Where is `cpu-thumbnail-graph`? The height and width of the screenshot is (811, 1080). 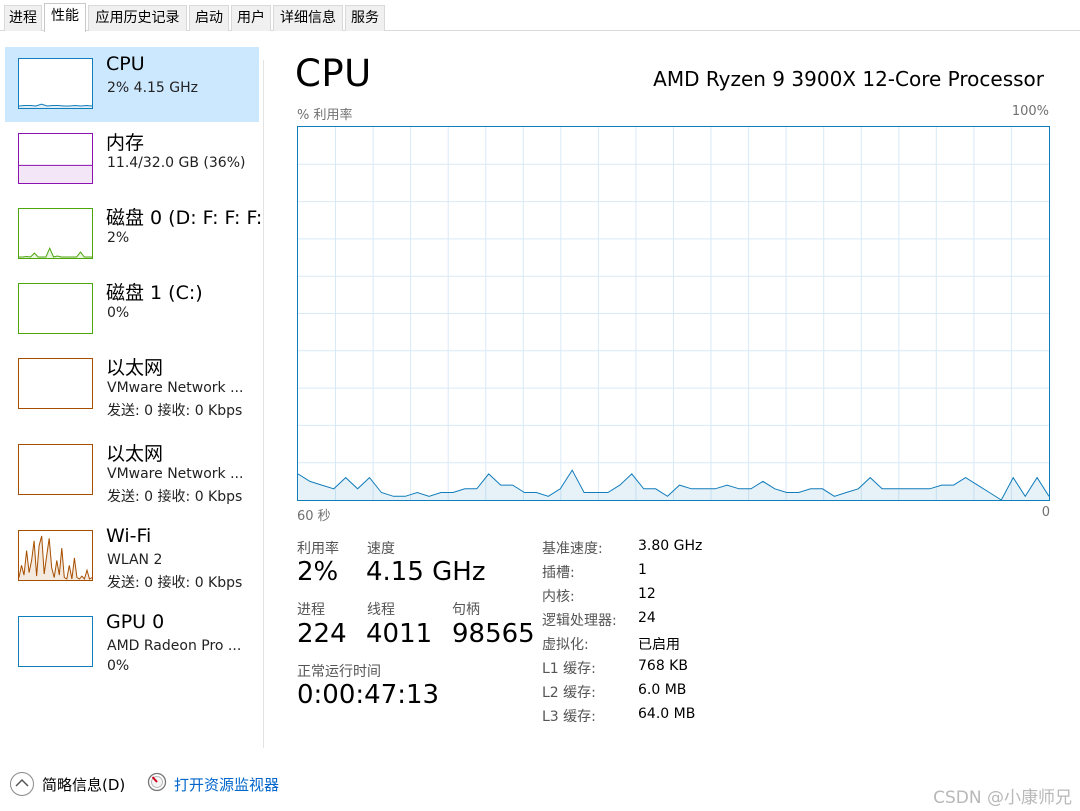 cpu-thumbnail-graph is located at coordinates (55, 83).